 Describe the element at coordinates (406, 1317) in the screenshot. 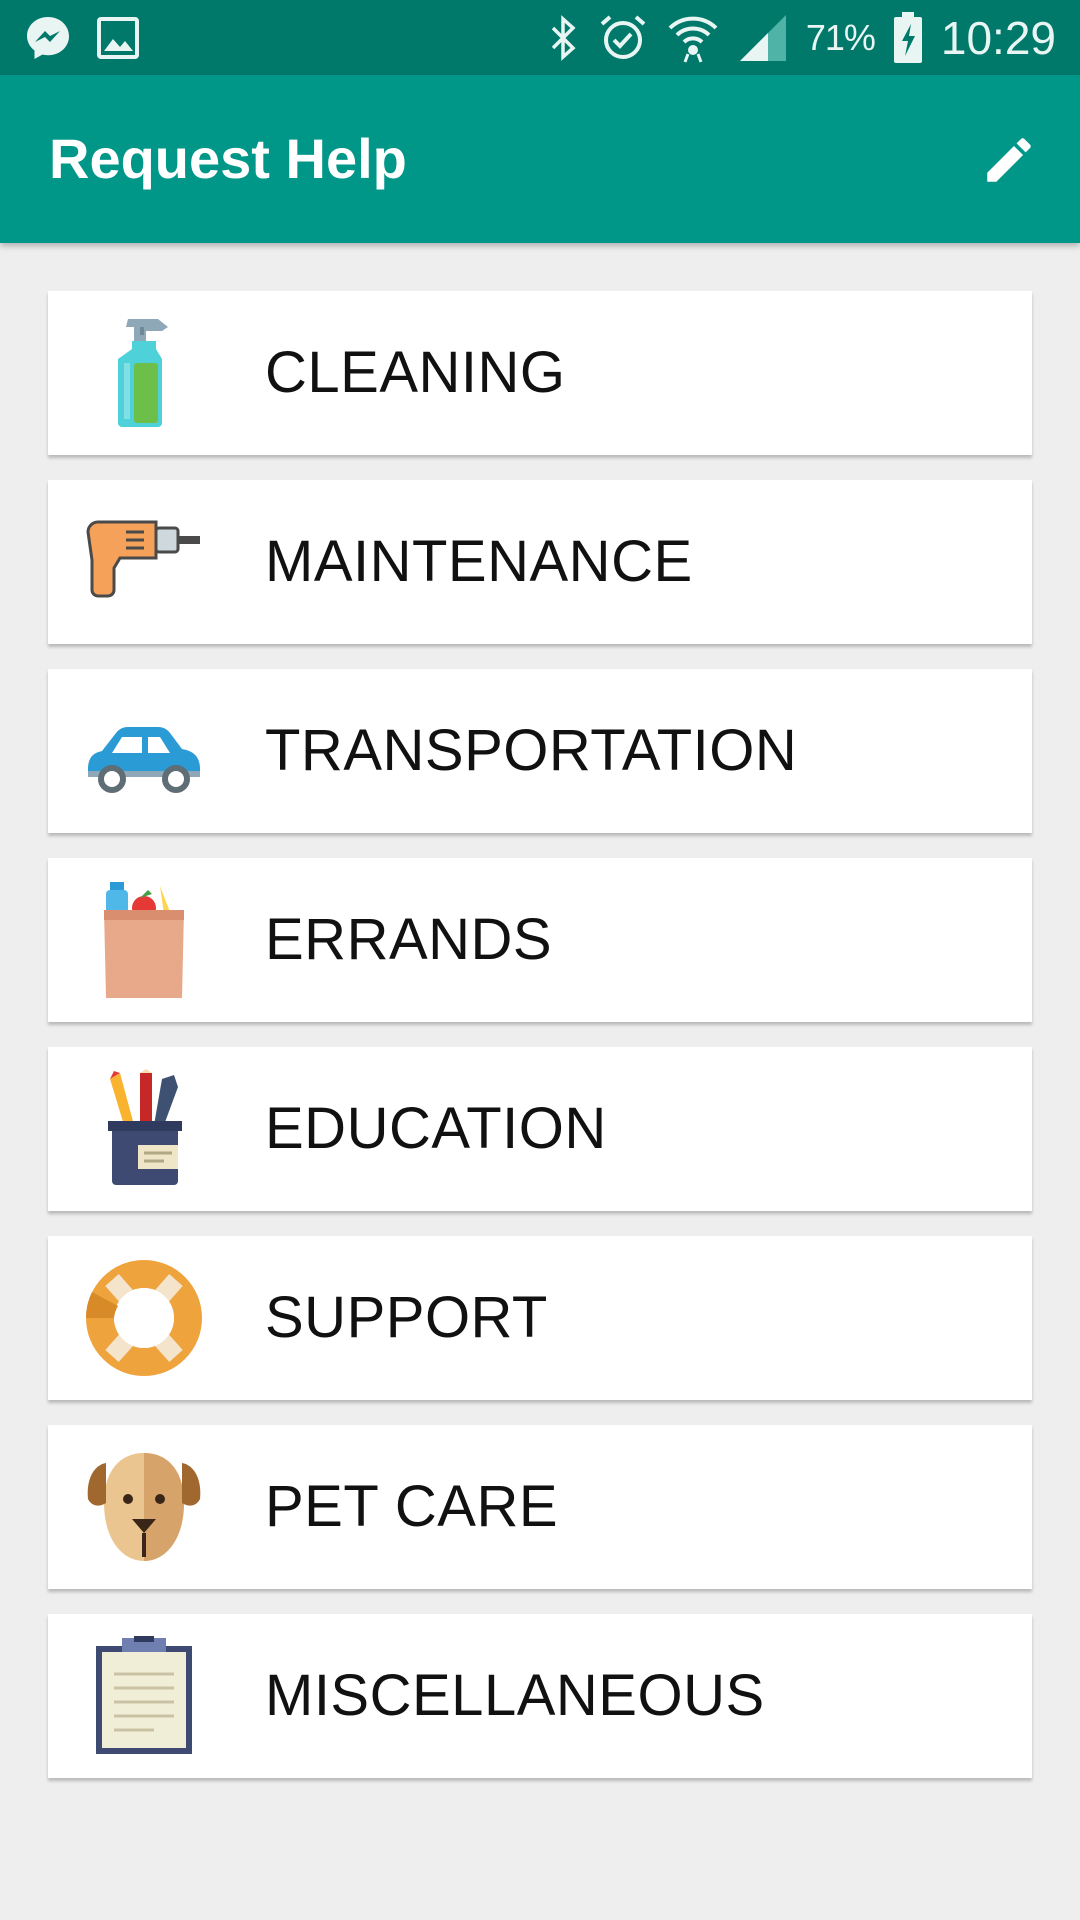

I see `category-label: SUPPORT` at that location.